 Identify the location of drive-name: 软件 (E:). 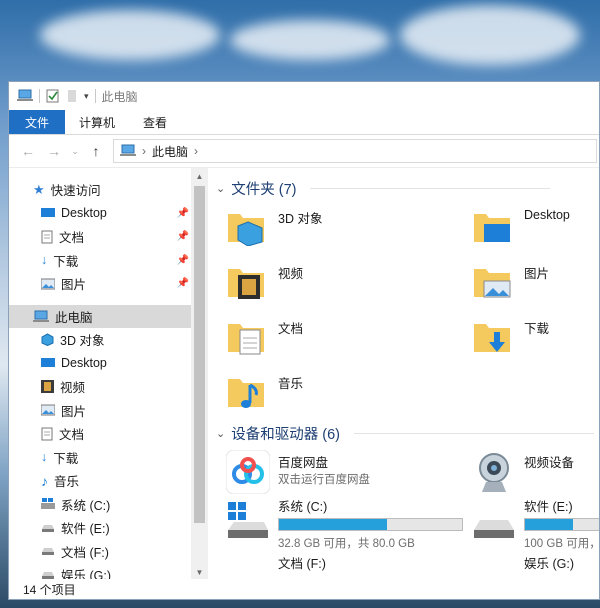
(548, 507).